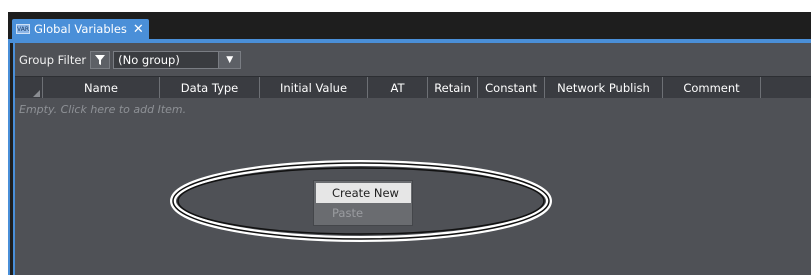  Describe the element at coordinates (363, 213) in the screenshot. I see `menu-item-paste: Paste` at that location.